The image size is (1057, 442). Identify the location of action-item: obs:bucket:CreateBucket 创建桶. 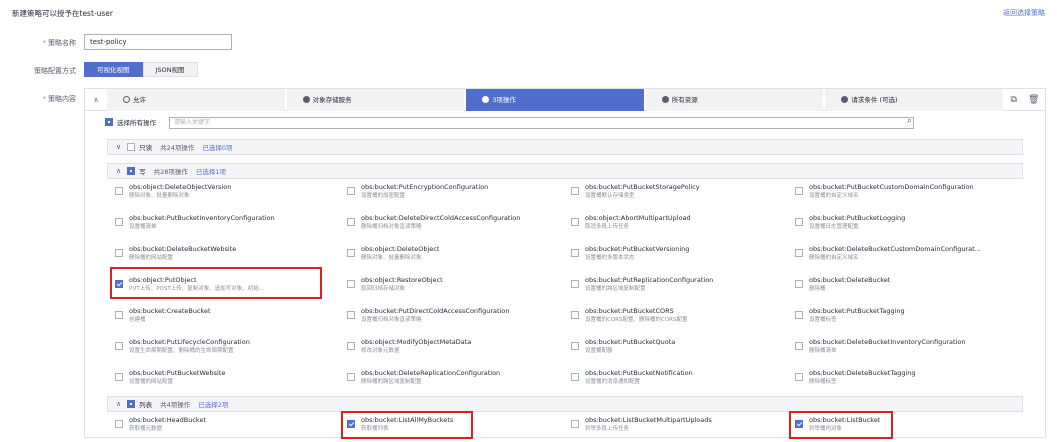
(217, 320).